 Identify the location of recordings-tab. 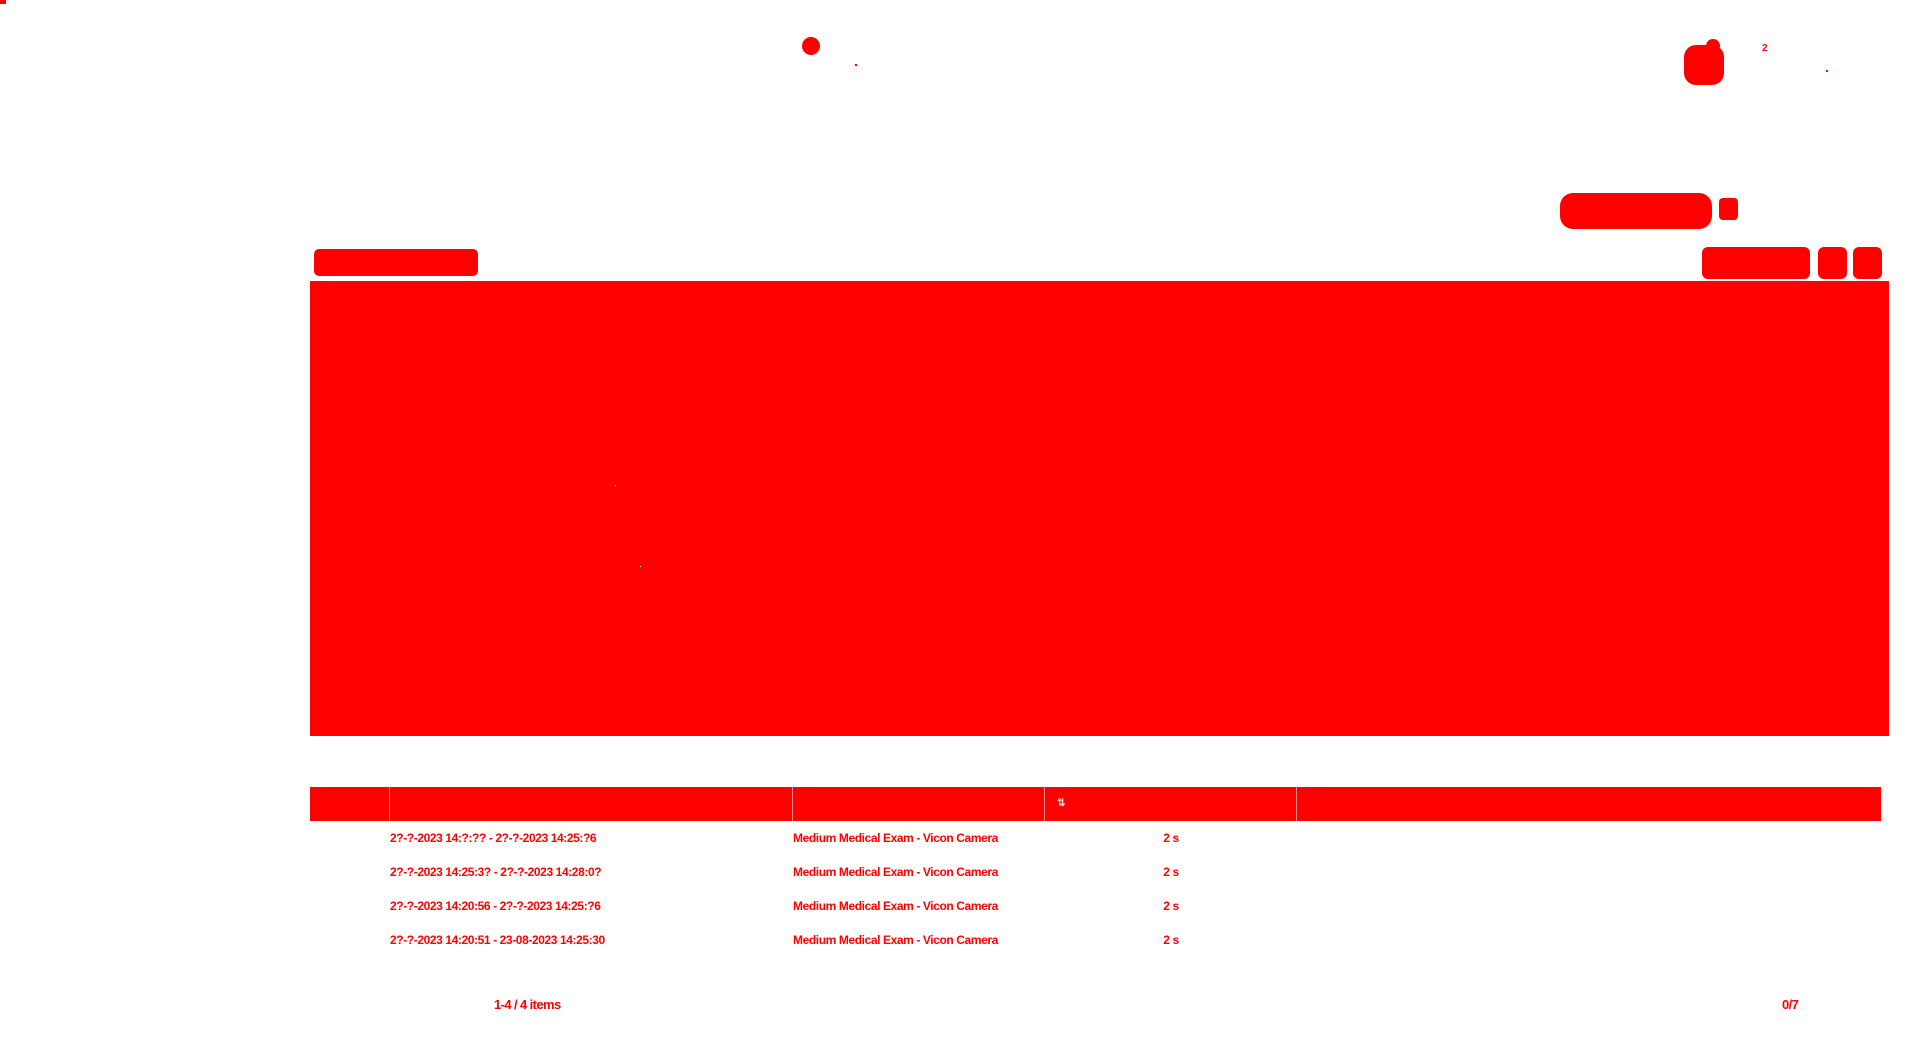
(396, 262).